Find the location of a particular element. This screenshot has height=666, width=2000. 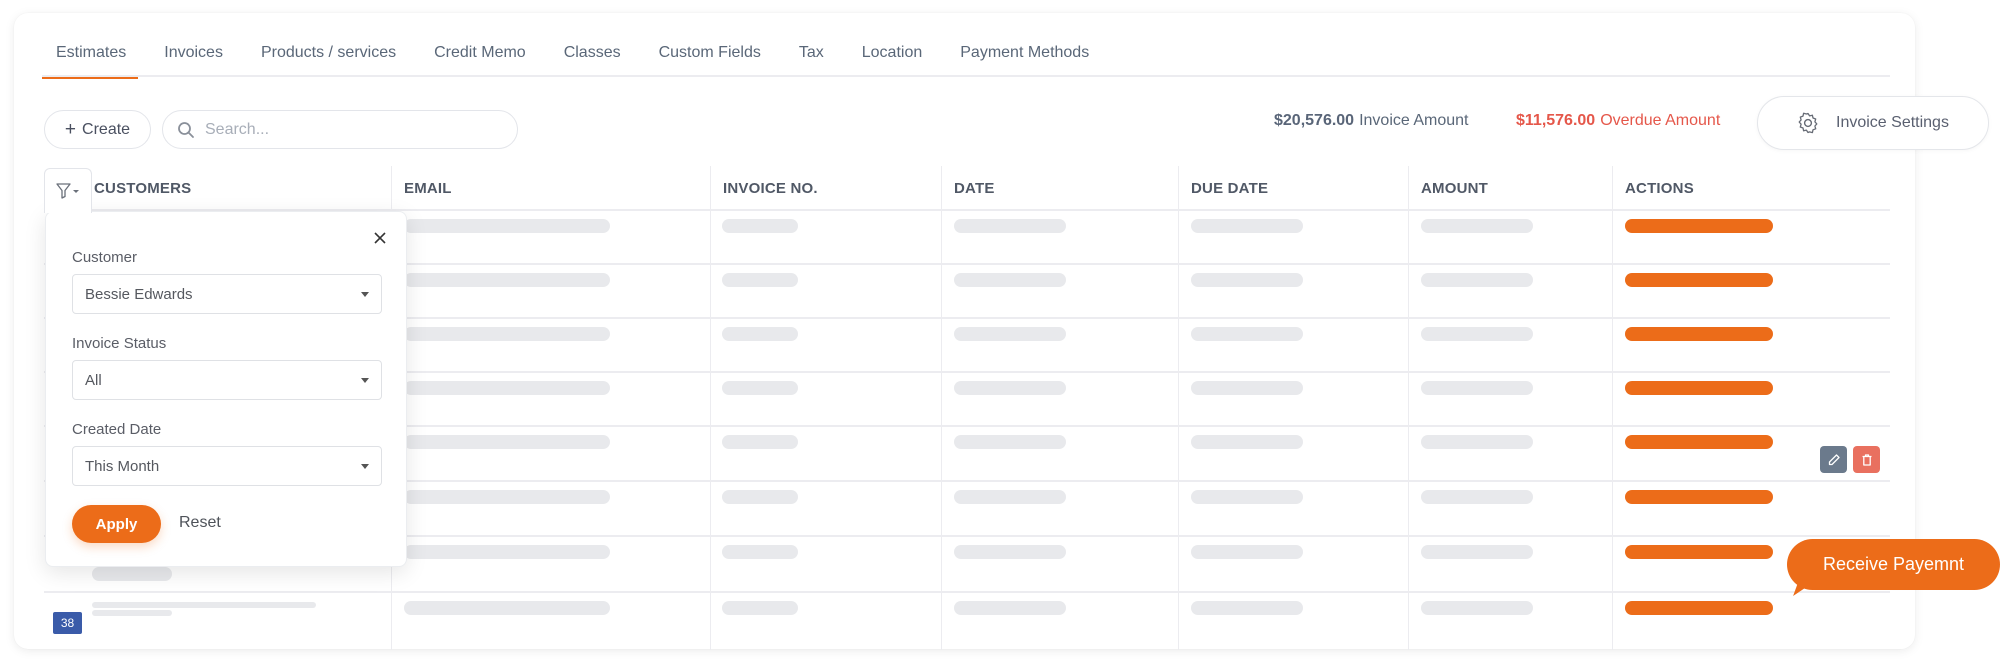

tab-location: Location is located at coordinates (892, 52).